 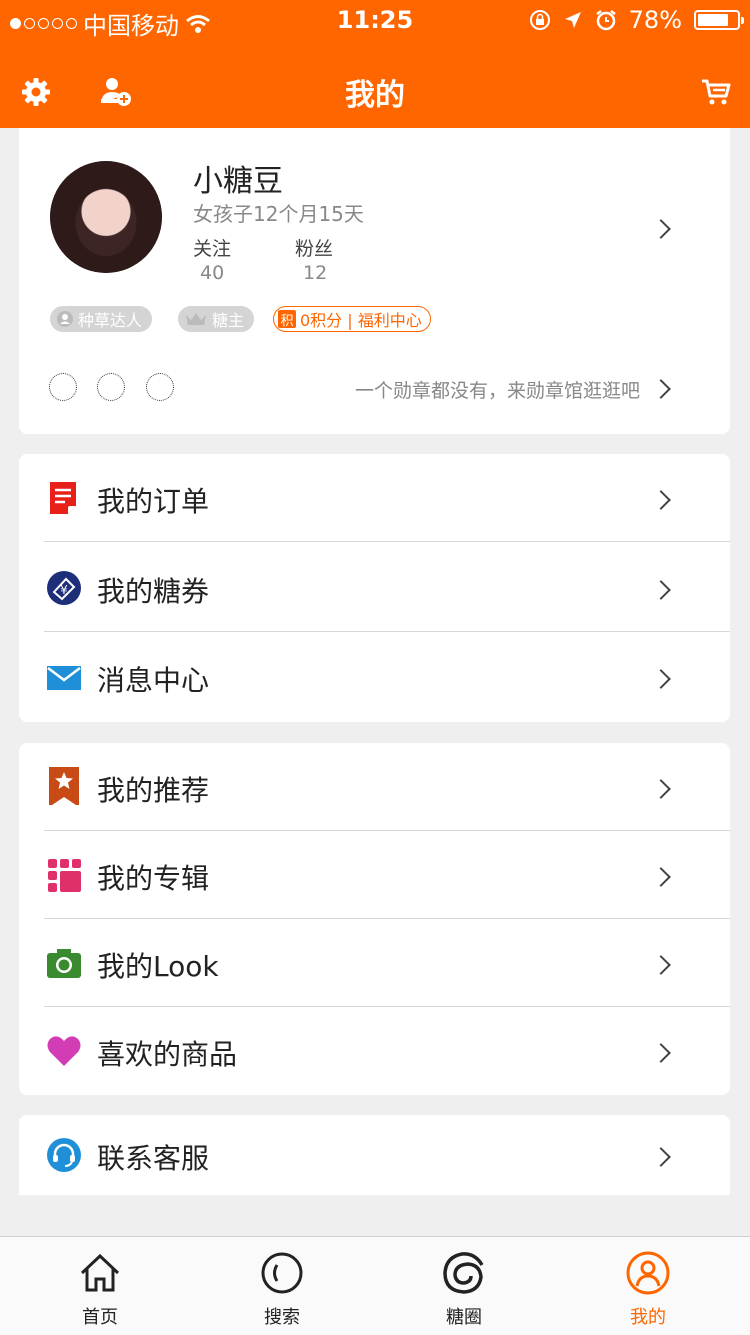 I want to click on order-icon, so click(x=63, y=498).